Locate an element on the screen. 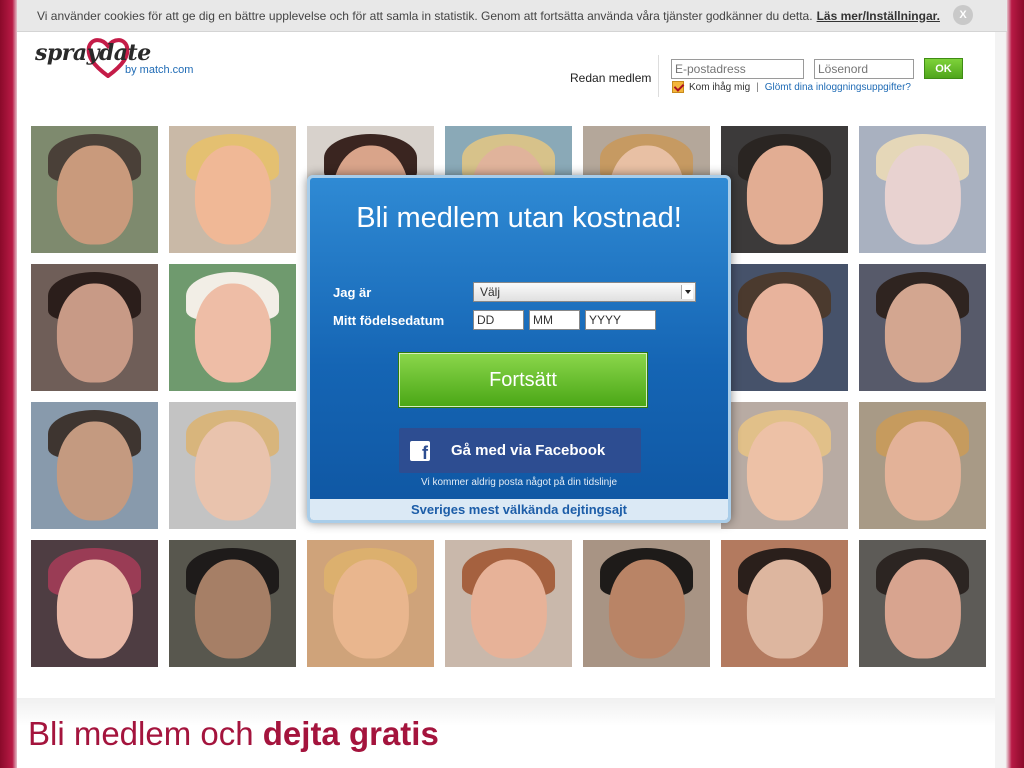  bottom-heading-bold: dejta gratis is located at coordinates (350, 733).